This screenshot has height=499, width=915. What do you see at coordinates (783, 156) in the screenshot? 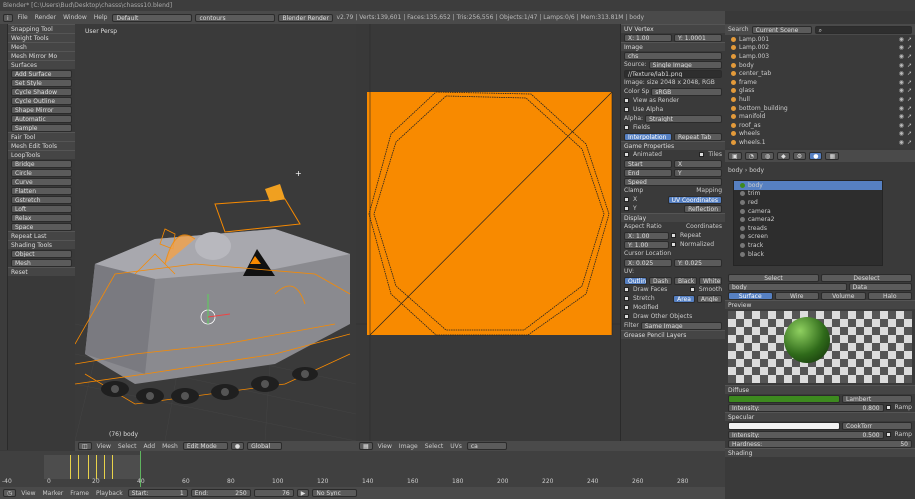
I see `object-tab-icon: ◆` at bounding box center [783, 156].